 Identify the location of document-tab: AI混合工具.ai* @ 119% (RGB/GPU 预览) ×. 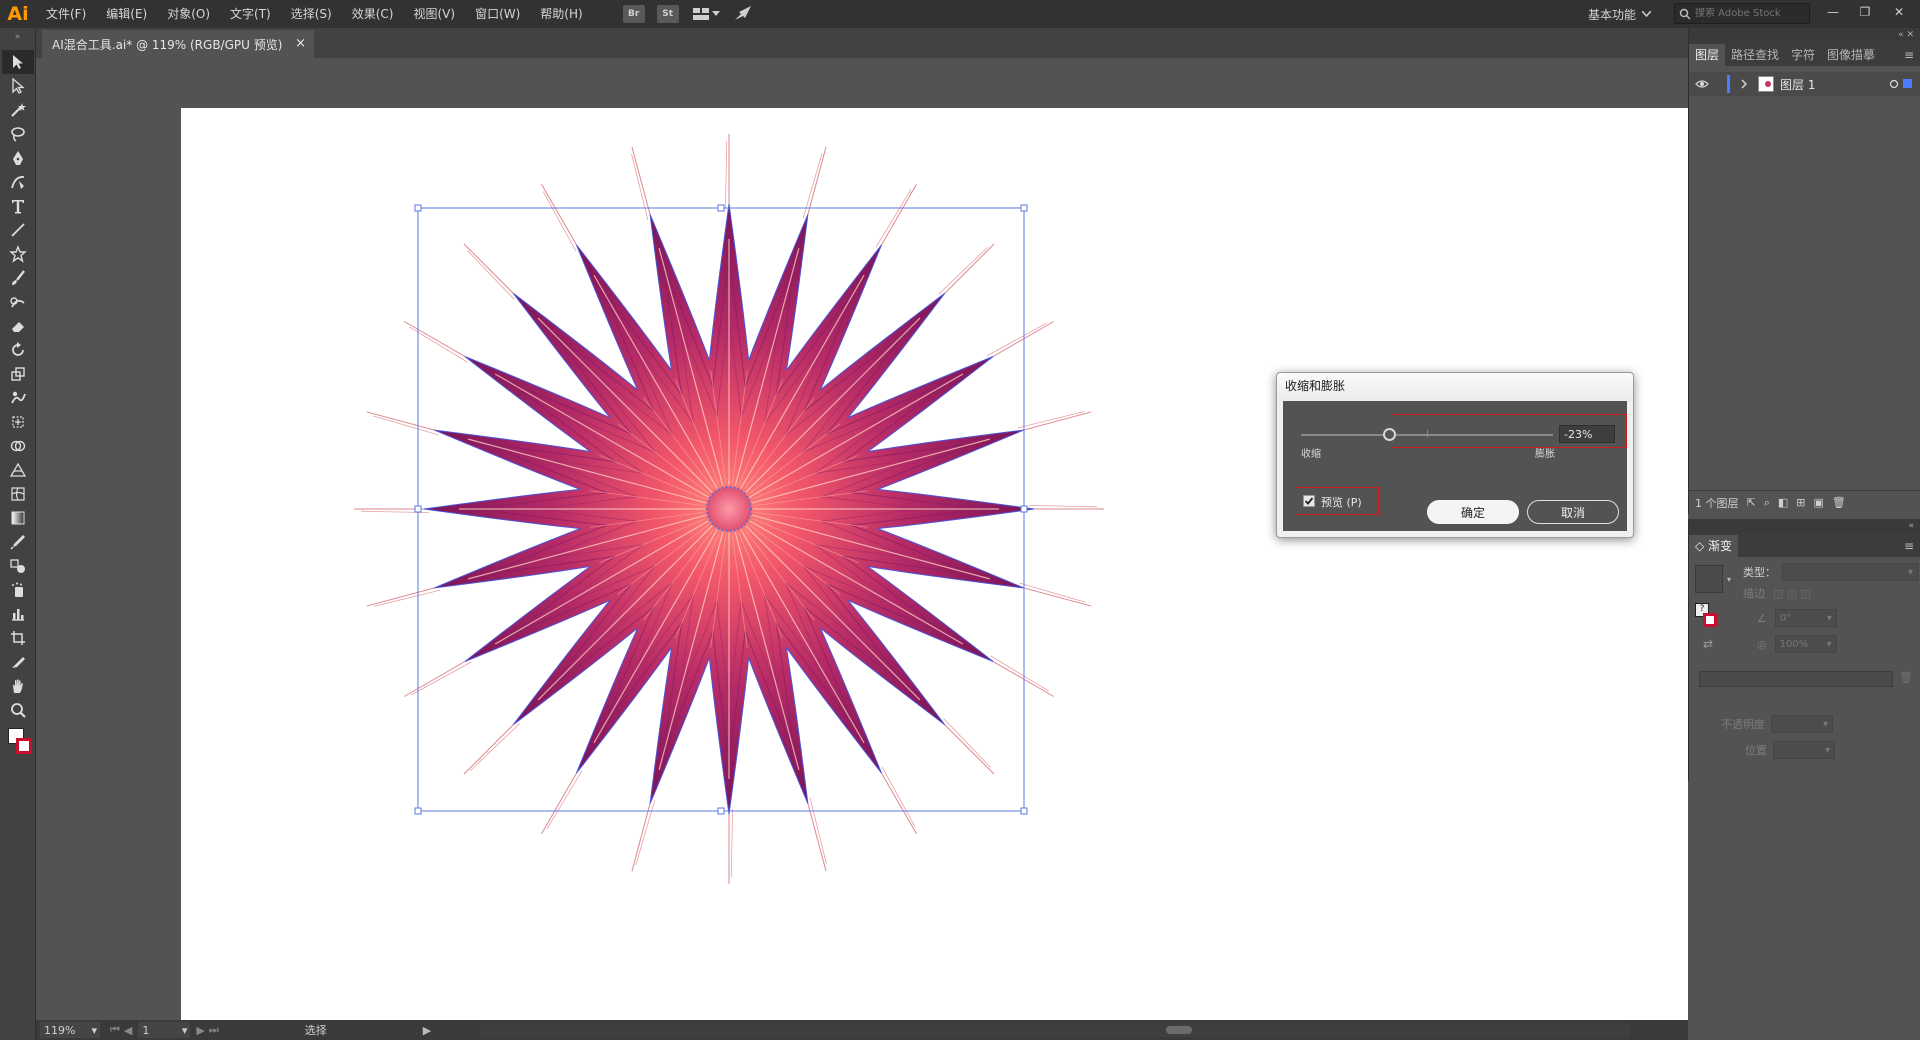
(178, 44).